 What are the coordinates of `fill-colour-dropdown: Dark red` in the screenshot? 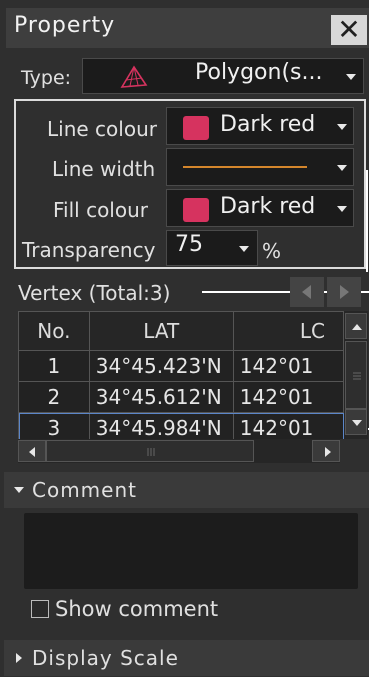 It's located at (260, 208).